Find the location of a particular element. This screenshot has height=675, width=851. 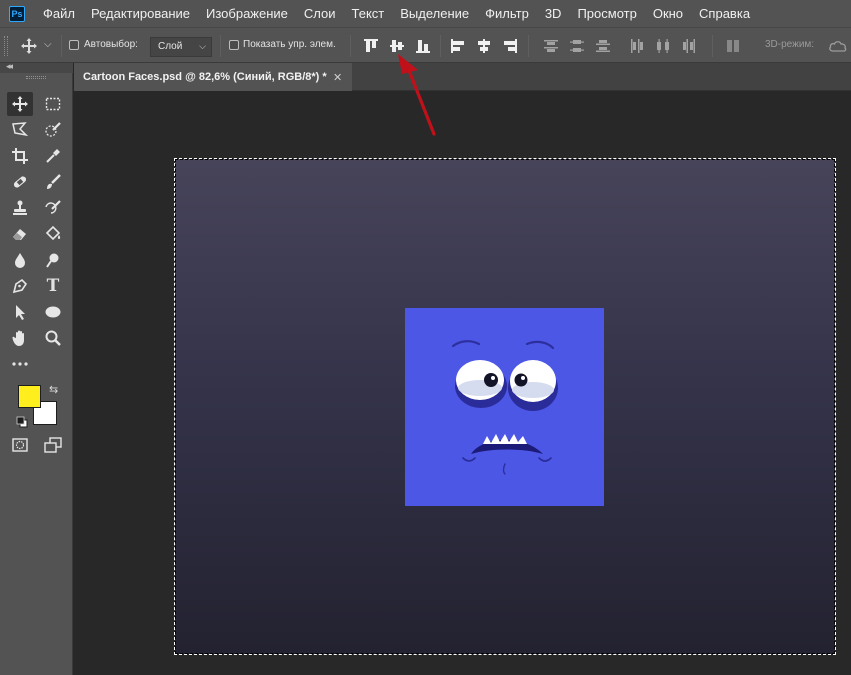

distribute-left-edges-icon is located at coordinates (637, 46).